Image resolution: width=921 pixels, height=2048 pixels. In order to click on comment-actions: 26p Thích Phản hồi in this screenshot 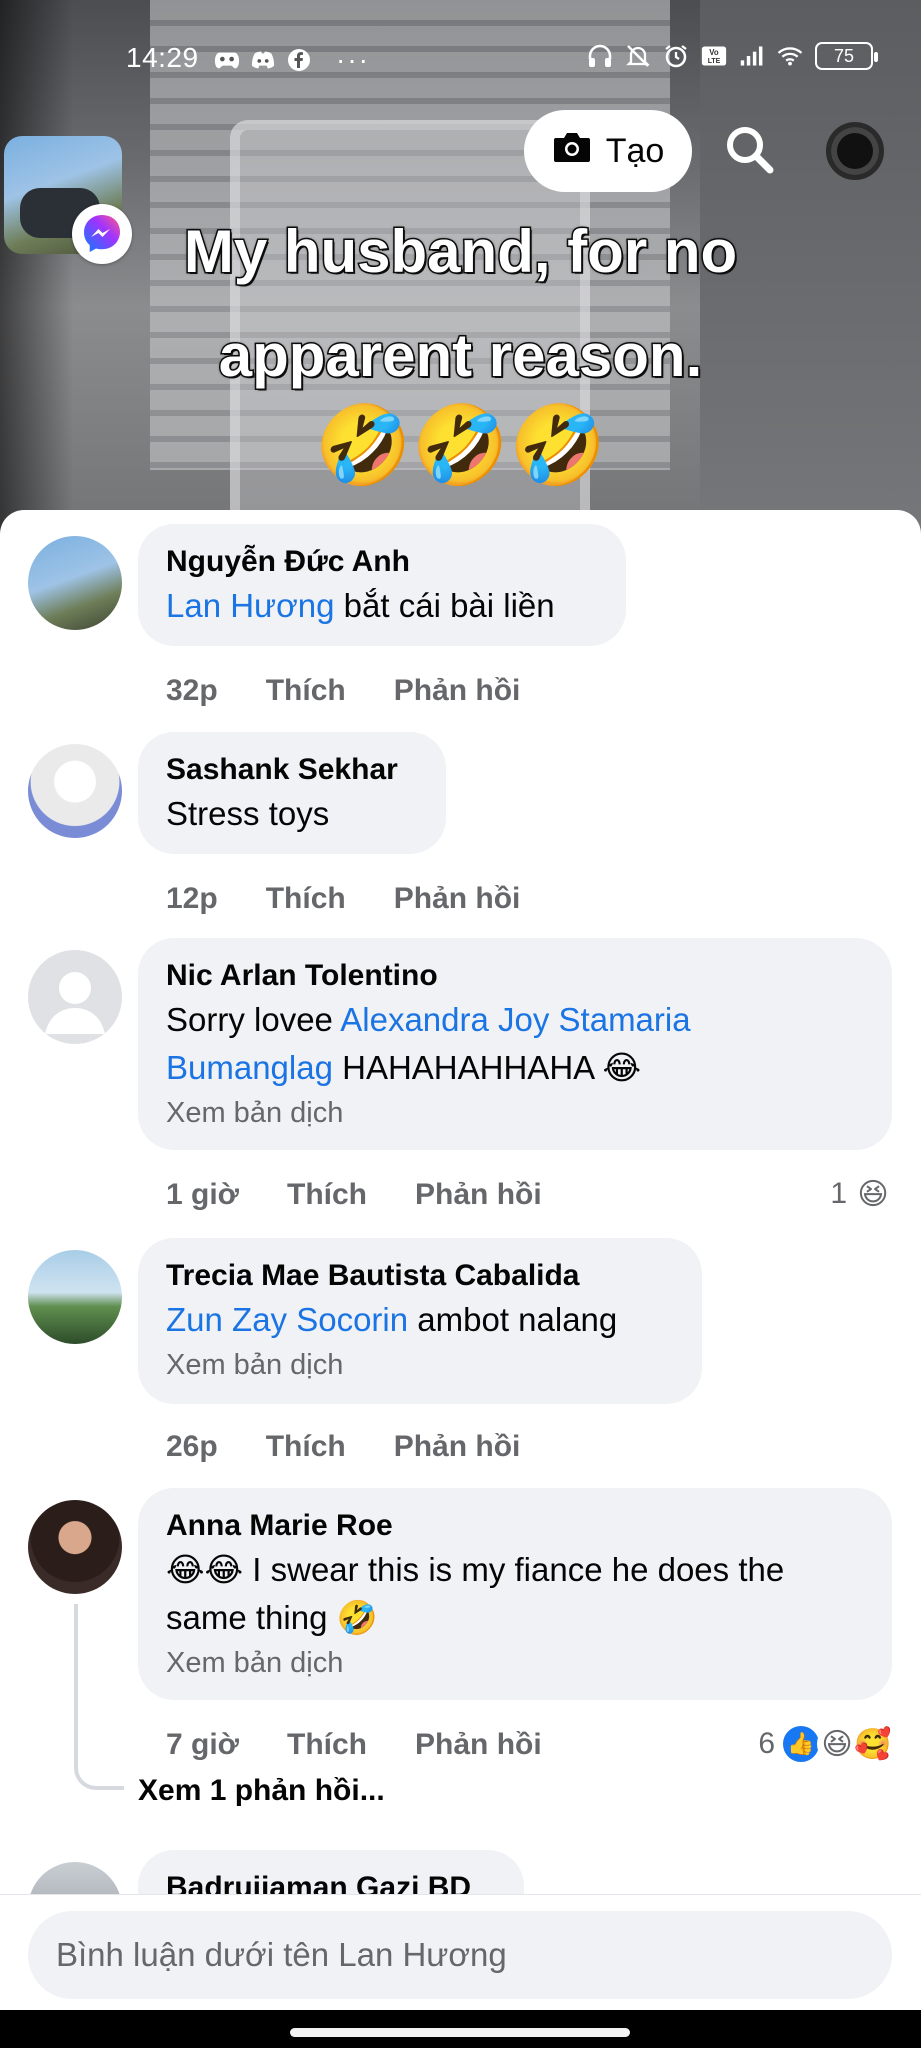, I will do `click(343, 1447)`.